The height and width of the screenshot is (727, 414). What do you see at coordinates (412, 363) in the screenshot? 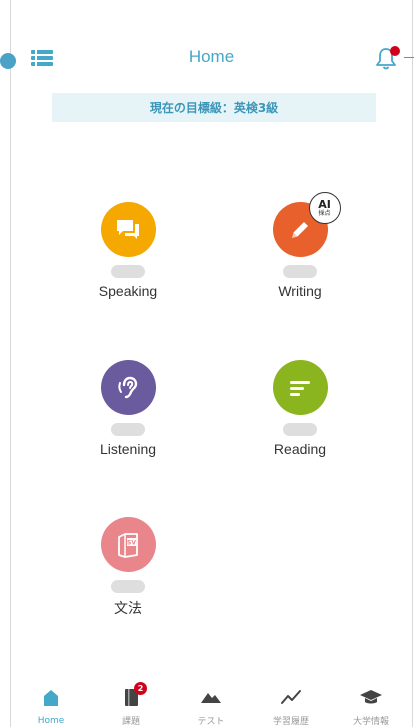
I see `frame-border-right` at bounding box center [412, 363].